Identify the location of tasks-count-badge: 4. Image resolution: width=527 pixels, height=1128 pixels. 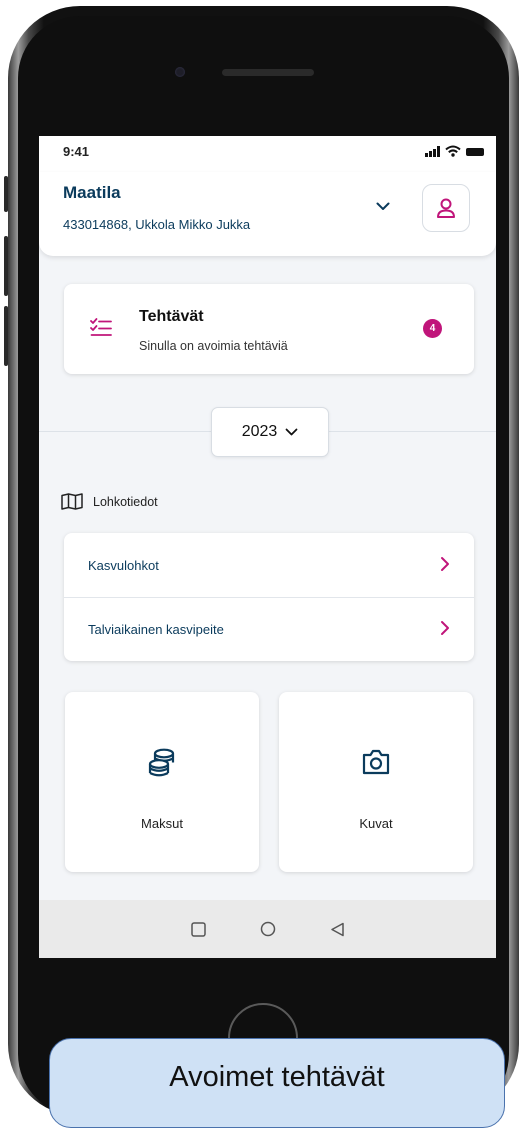
(432, 328).